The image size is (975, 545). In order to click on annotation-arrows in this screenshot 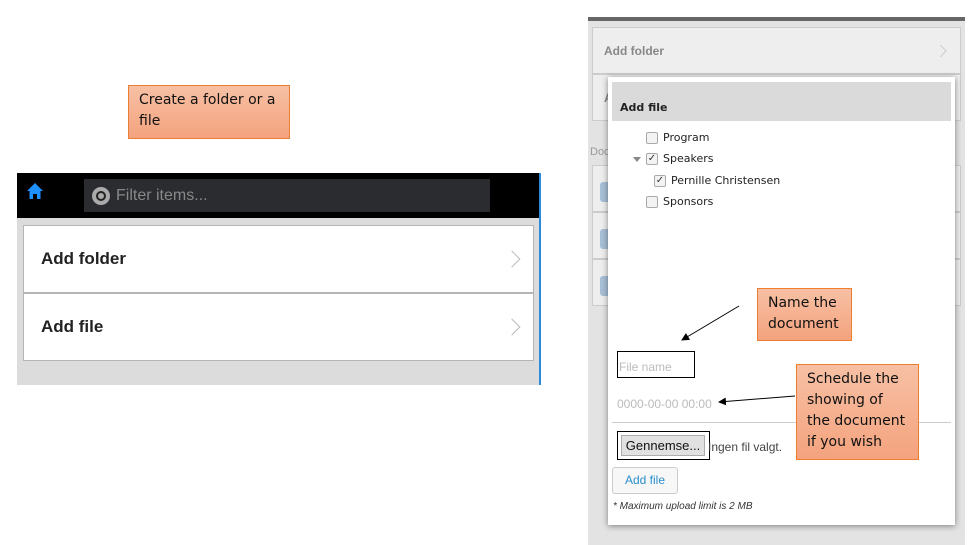, I will do `click(738, 355)`.